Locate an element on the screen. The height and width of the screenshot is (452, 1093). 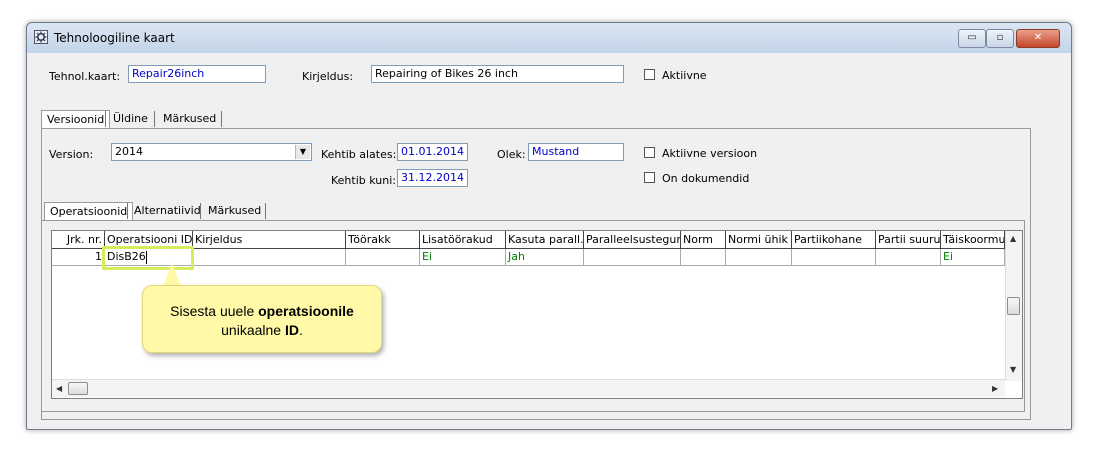
version-label: Version: is located at coordinates (71, 154).